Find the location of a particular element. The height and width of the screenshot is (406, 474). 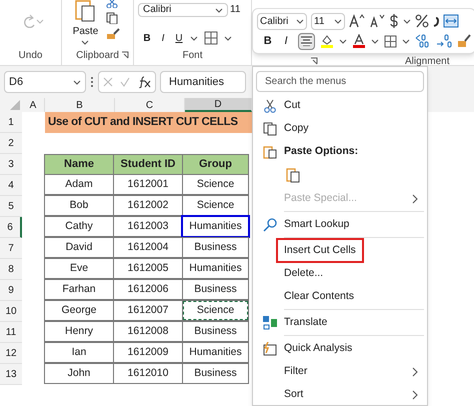

increase-decimal-icon is located at coordinates (444, 41).